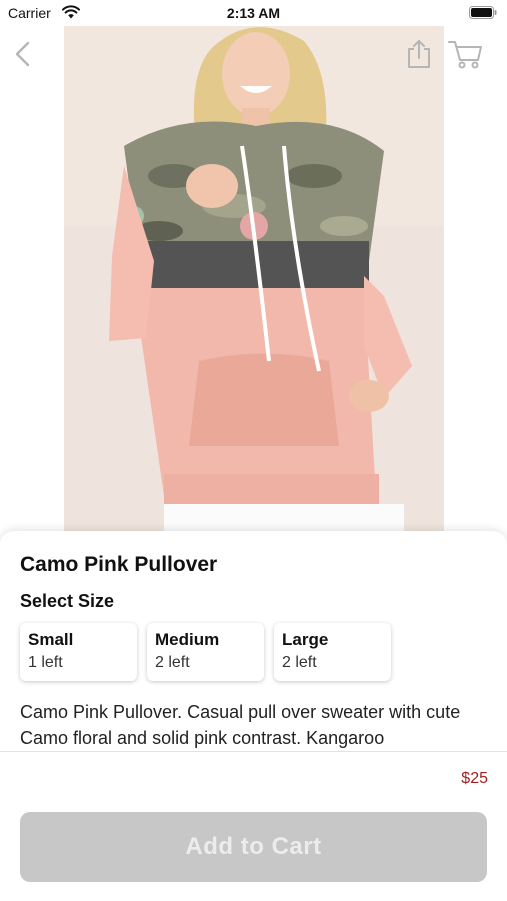  I want to click on chevron-left-icon, so click(23, 54).